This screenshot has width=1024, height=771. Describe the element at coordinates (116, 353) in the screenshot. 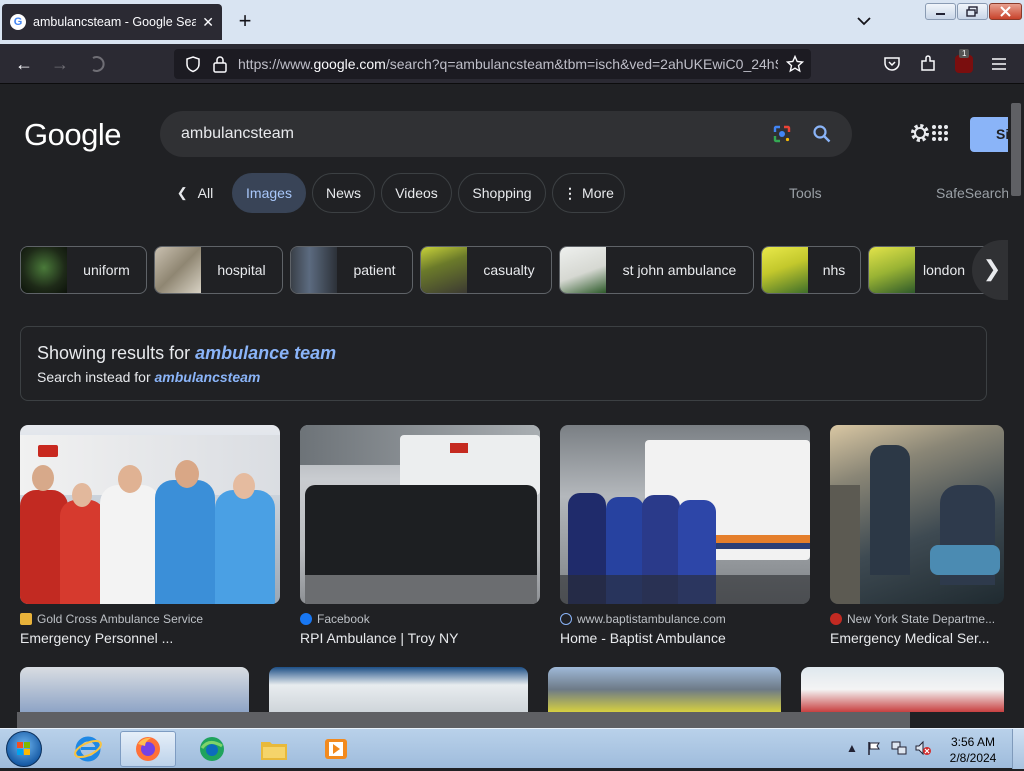

I see `showing-results-prefix: Showing results for` at that location.